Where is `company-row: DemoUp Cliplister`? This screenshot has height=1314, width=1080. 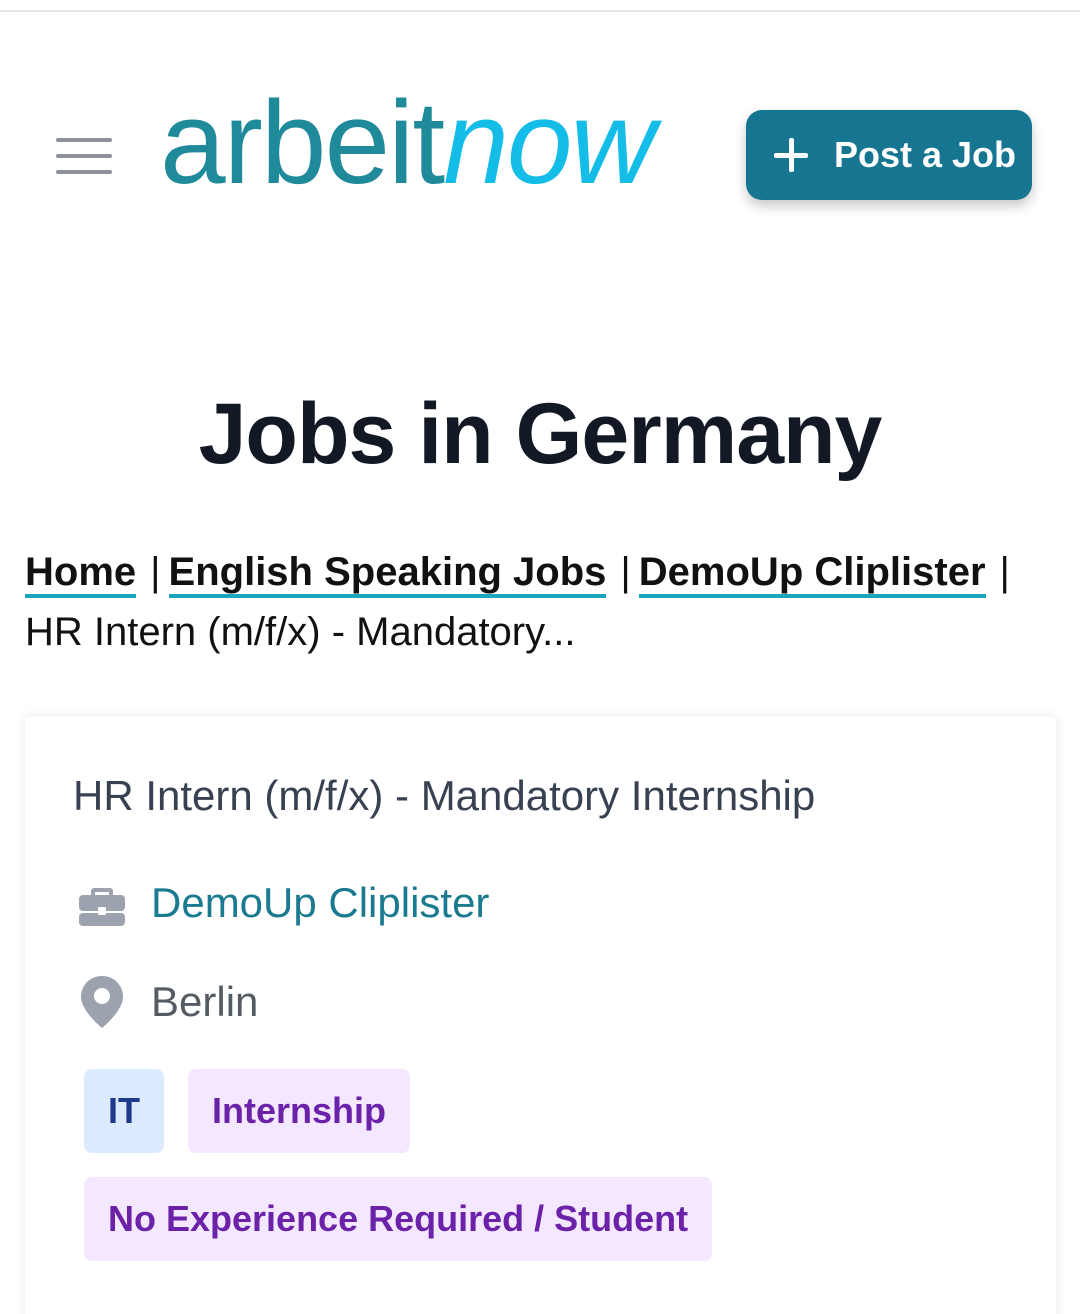 company-row: DemoUp Cliplister is located at coordinates (283, 903).